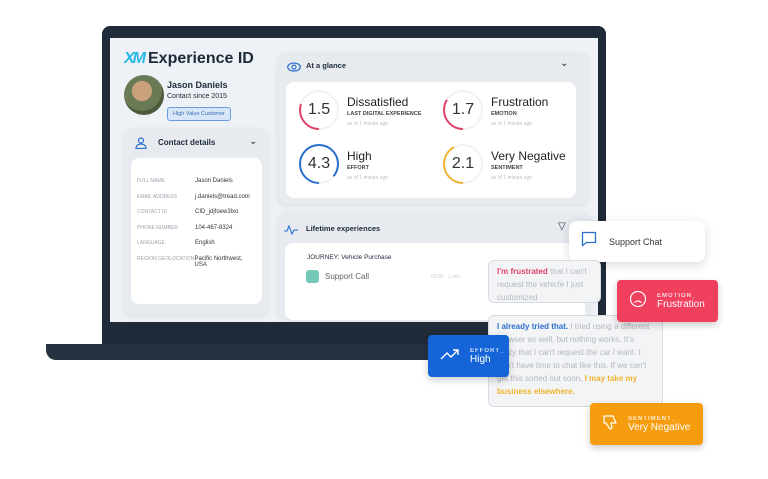 This screenshot has height=479, width=768. What do you see at coordinates (520, 102) in the screenshot?
I see `metric-title: Frustration` at bounding box center [520, 102].